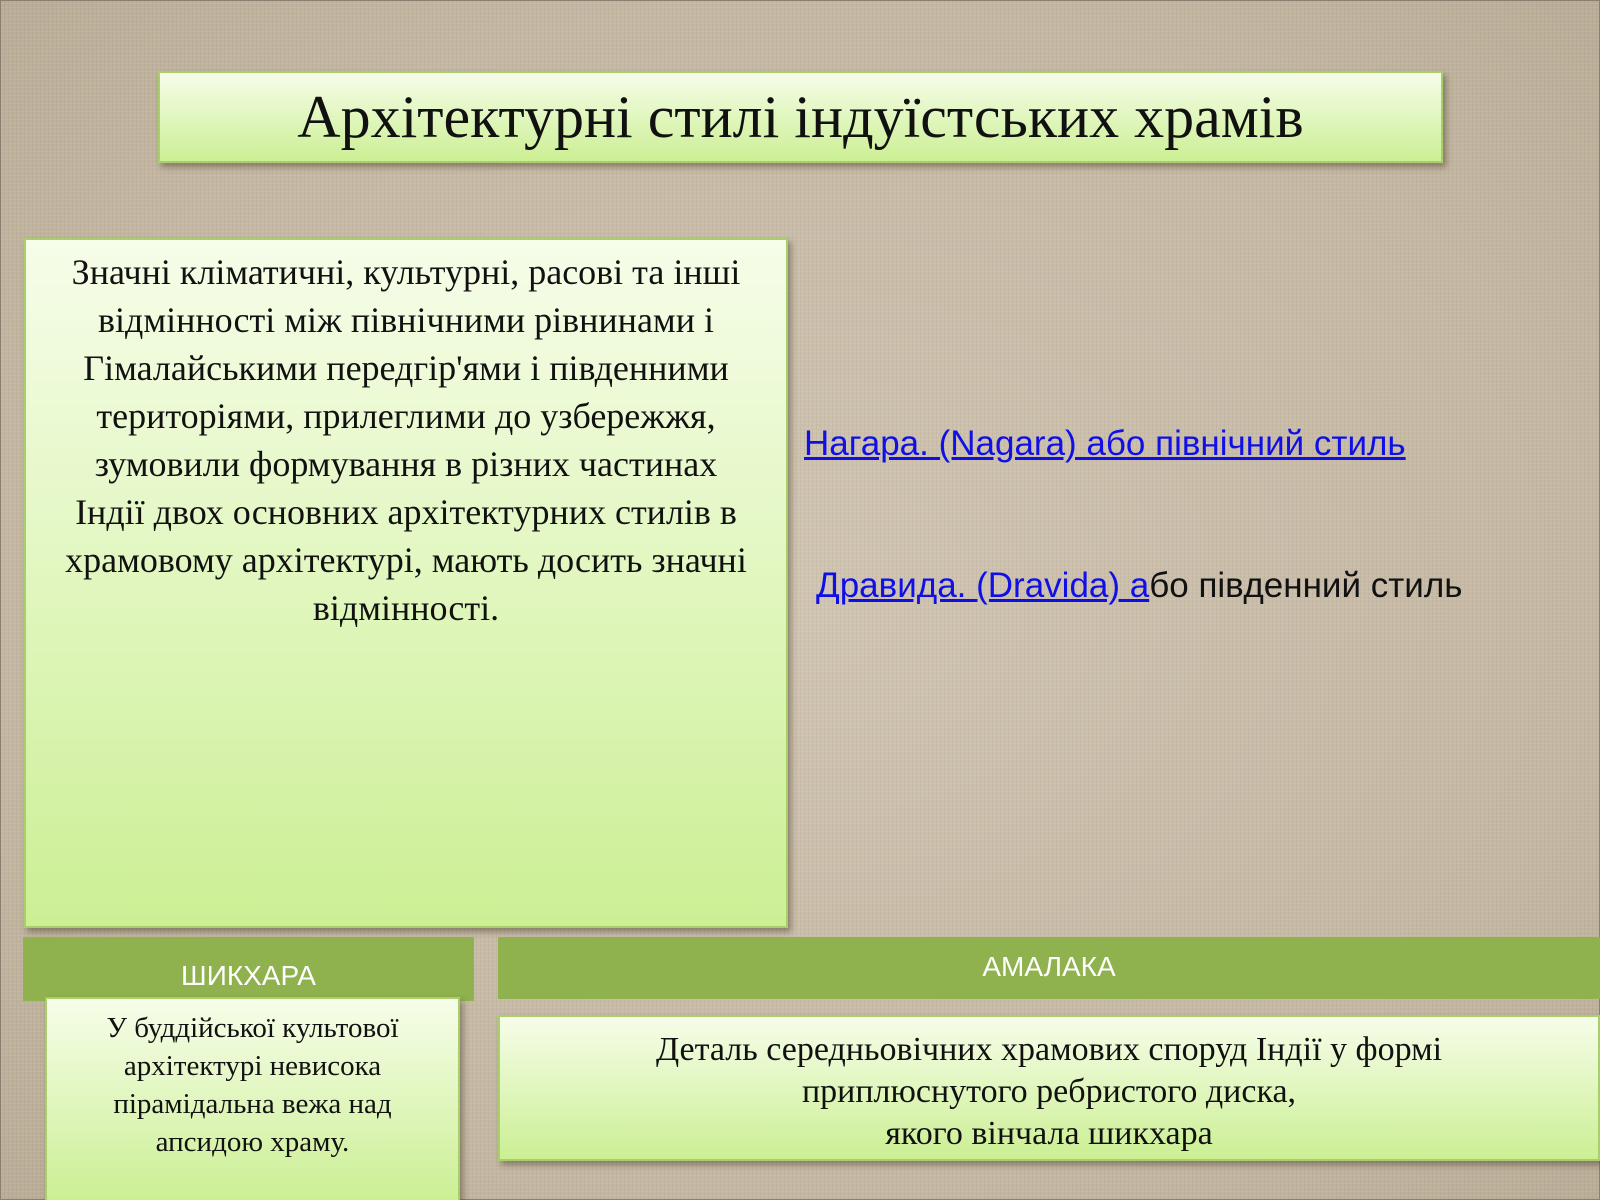  Describe the element at coordinates (1306, 585) in the screenshot. I see `dravida-description: бо південний стиль` at that location.